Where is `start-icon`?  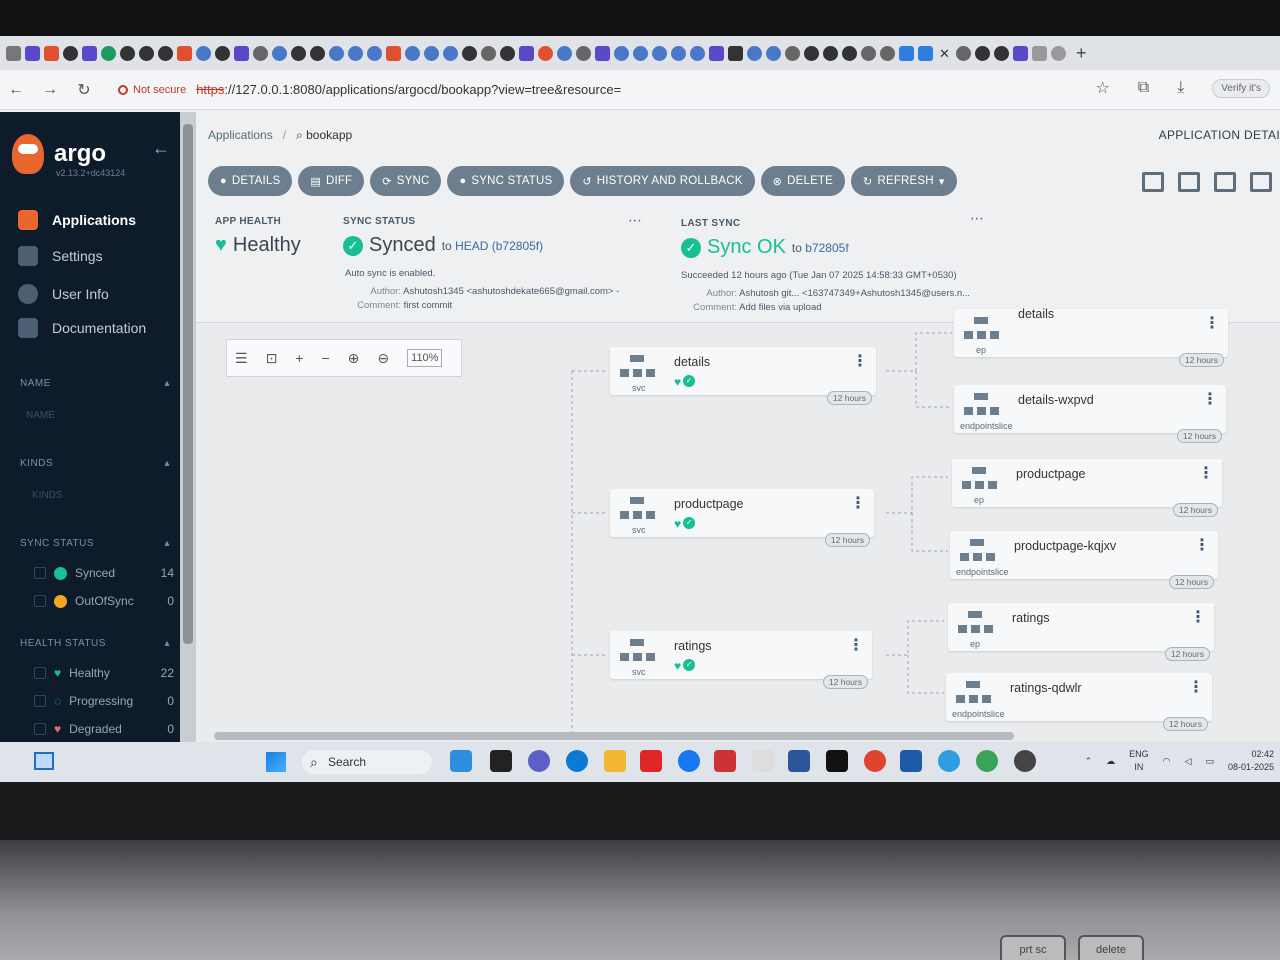 start-icon is located at coordinates (276, 762).